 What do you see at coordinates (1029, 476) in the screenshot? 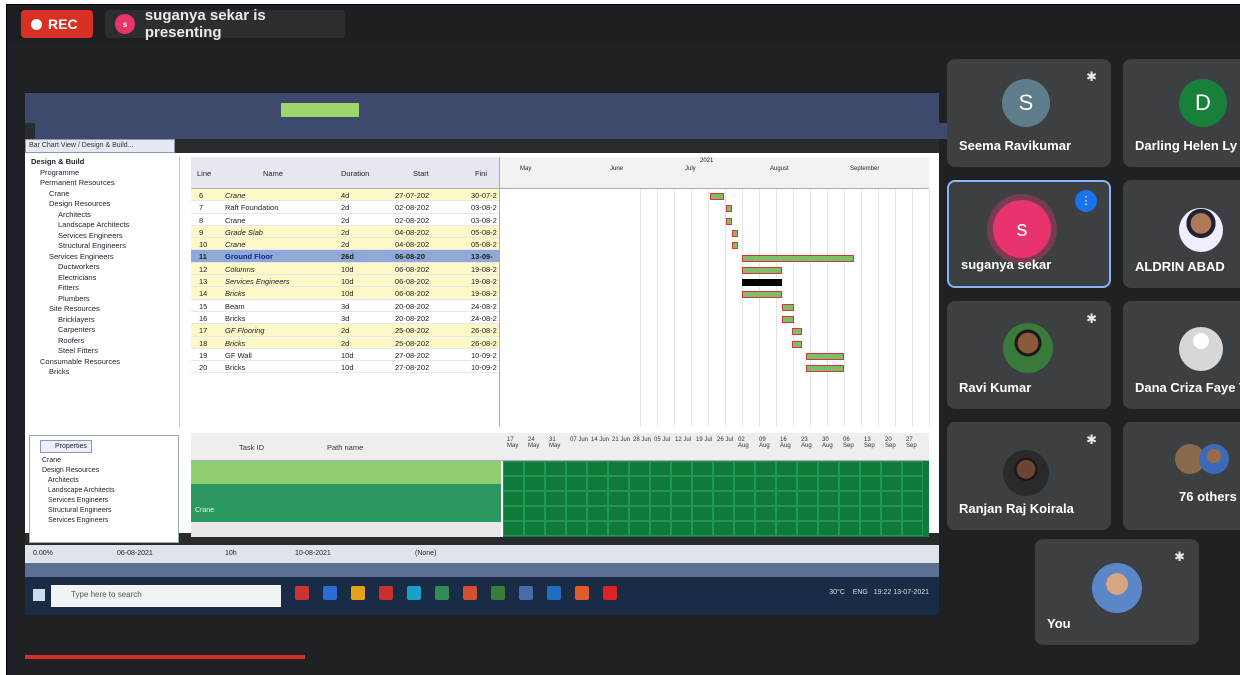
I see `participant-tile: ✱ Ranjan Raj Koirala` at bounding box center [1029, 476].